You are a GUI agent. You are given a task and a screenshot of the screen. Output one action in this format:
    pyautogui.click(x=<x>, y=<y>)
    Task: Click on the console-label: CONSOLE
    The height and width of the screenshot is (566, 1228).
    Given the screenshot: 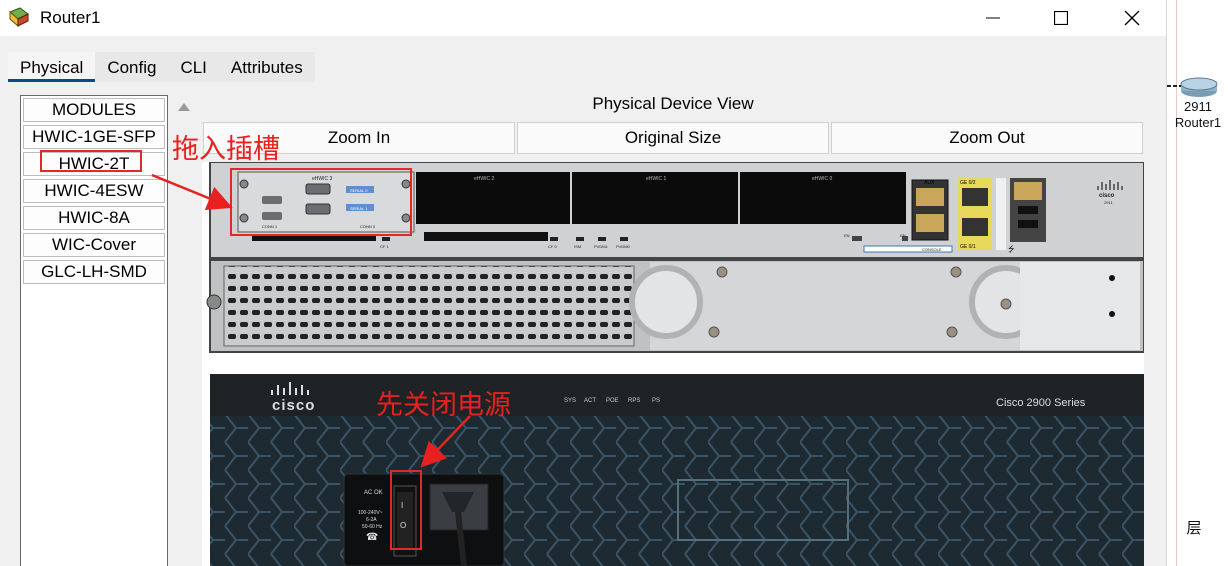 What is the action you would take?
    pyautogui.click(x=932, y=249)
    